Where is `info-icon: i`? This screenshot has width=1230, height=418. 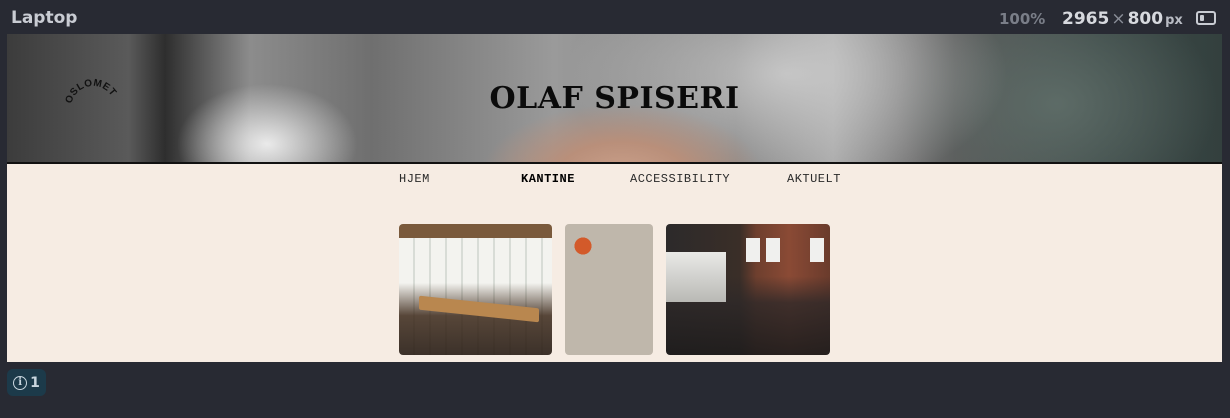 info-icon: i is located at coordinates (20, 382).